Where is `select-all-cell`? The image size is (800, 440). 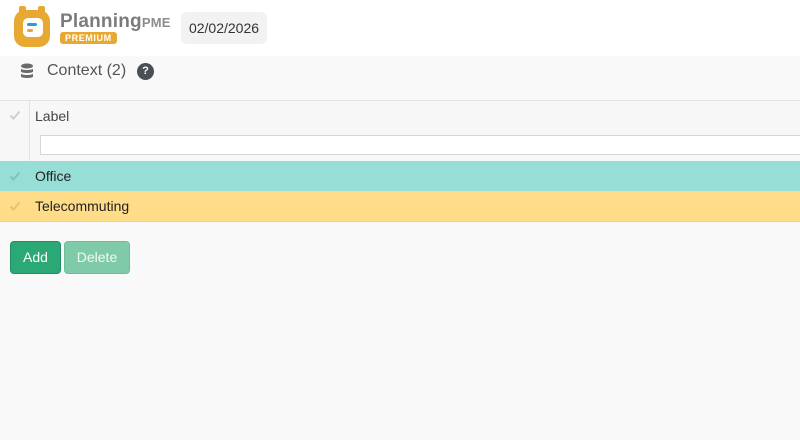
select-all-cell is located at coordinates (15, 131).